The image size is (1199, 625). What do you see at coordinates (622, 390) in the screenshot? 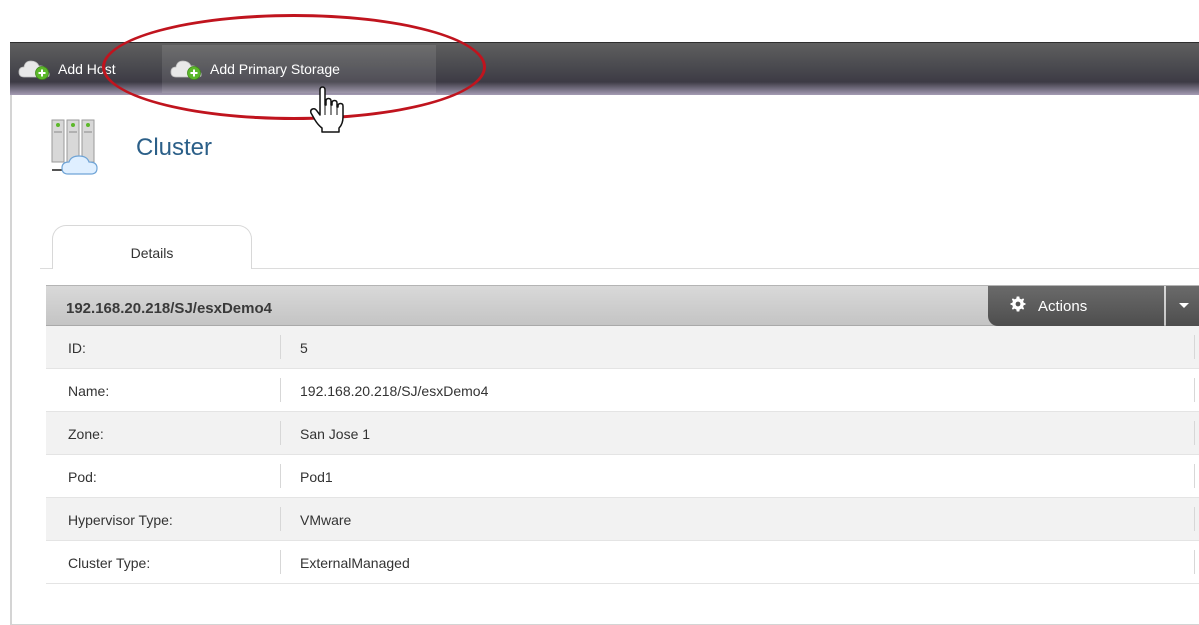
I see `detail-row-name: Name: 192.168.20.218/SJ/esxDemo4` at bounding box center [622, 390].